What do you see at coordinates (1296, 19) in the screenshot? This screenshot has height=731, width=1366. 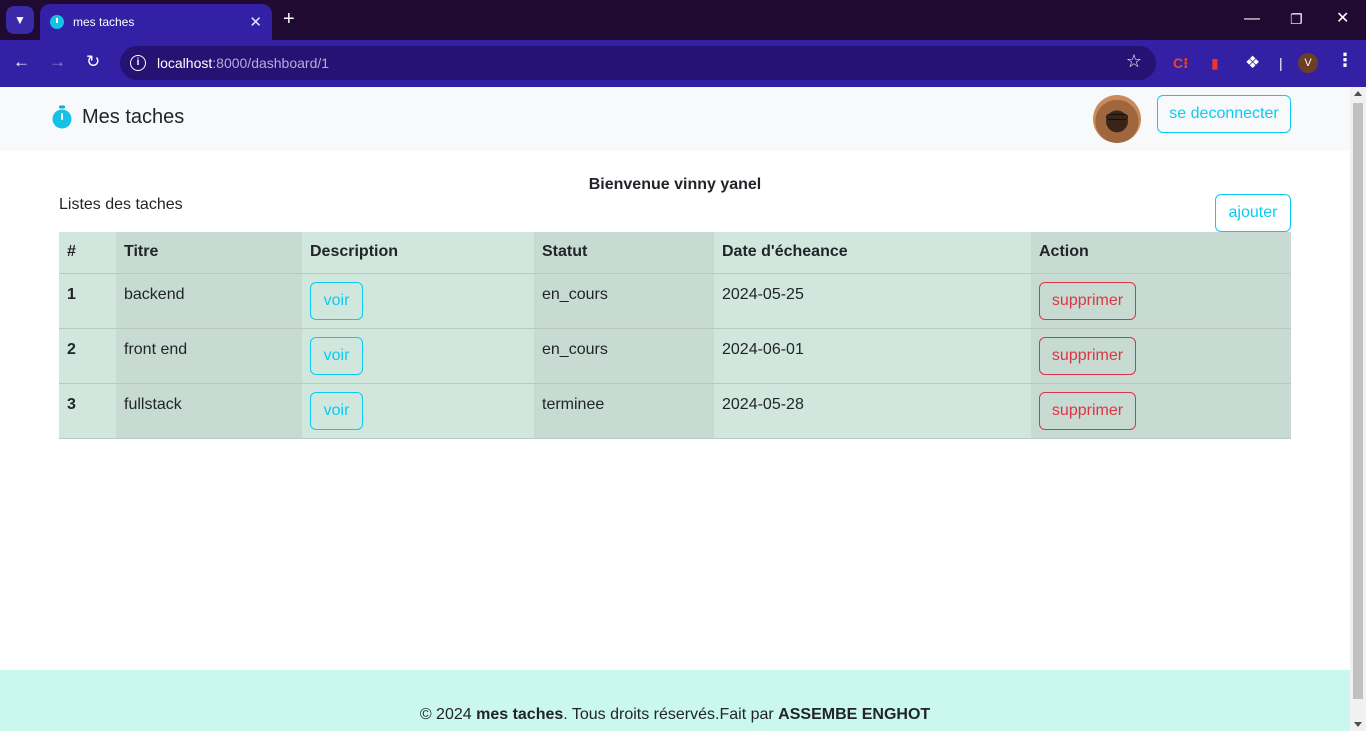 I see `restore-icon: ❐` at bounding box center [1296, 19].